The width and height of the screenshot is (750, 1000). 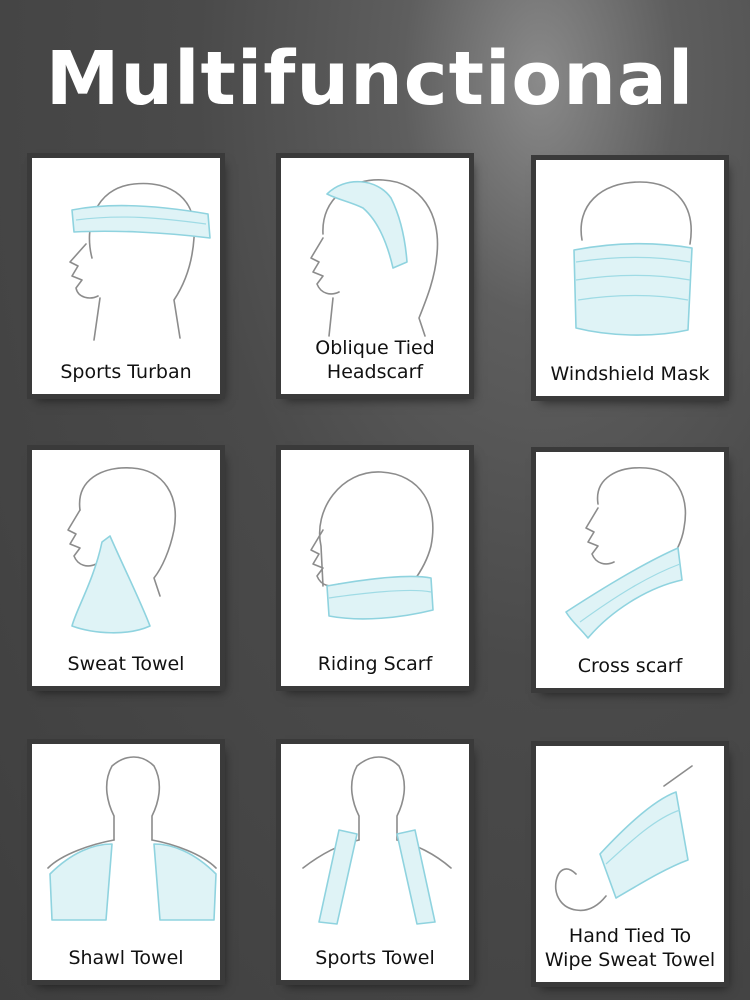 I want to click on card-riding-scarf: Riding Scarf, so click(x=375, y=568).